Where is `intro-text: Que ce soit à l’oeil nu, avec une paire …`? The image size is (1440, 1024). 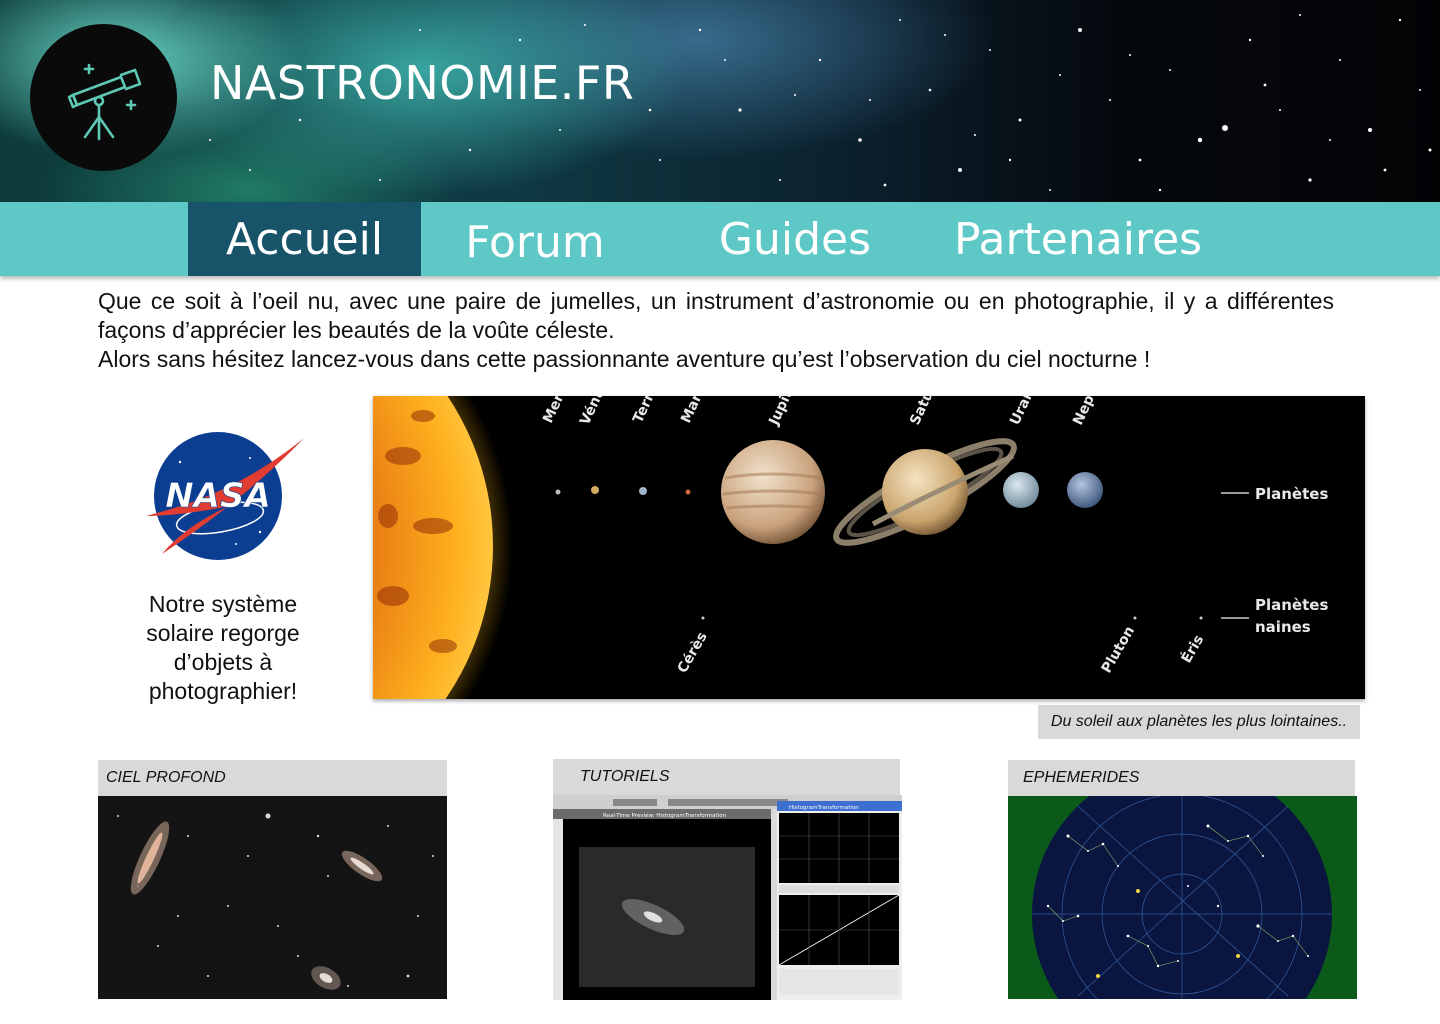
intro-text: Que ce soit à l’oeil nu, avec une paire … is located at coordinates (716, 330).